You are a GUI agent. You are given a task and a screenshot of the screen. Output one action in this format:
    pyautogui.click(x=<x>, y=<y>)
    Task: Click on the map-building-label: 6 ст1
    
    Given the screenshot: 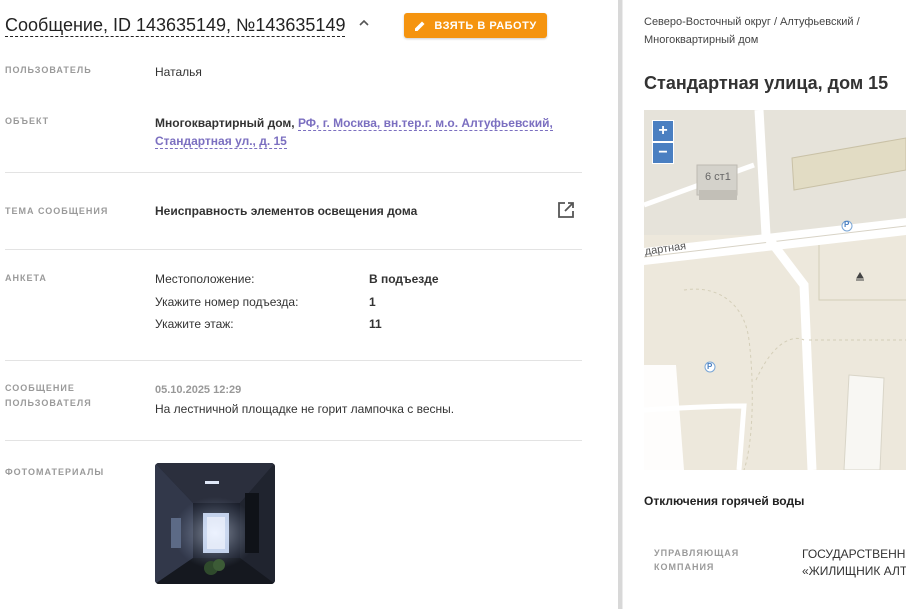 What is the action you would take?
    pyautogui.click(x=718, y=177)
    